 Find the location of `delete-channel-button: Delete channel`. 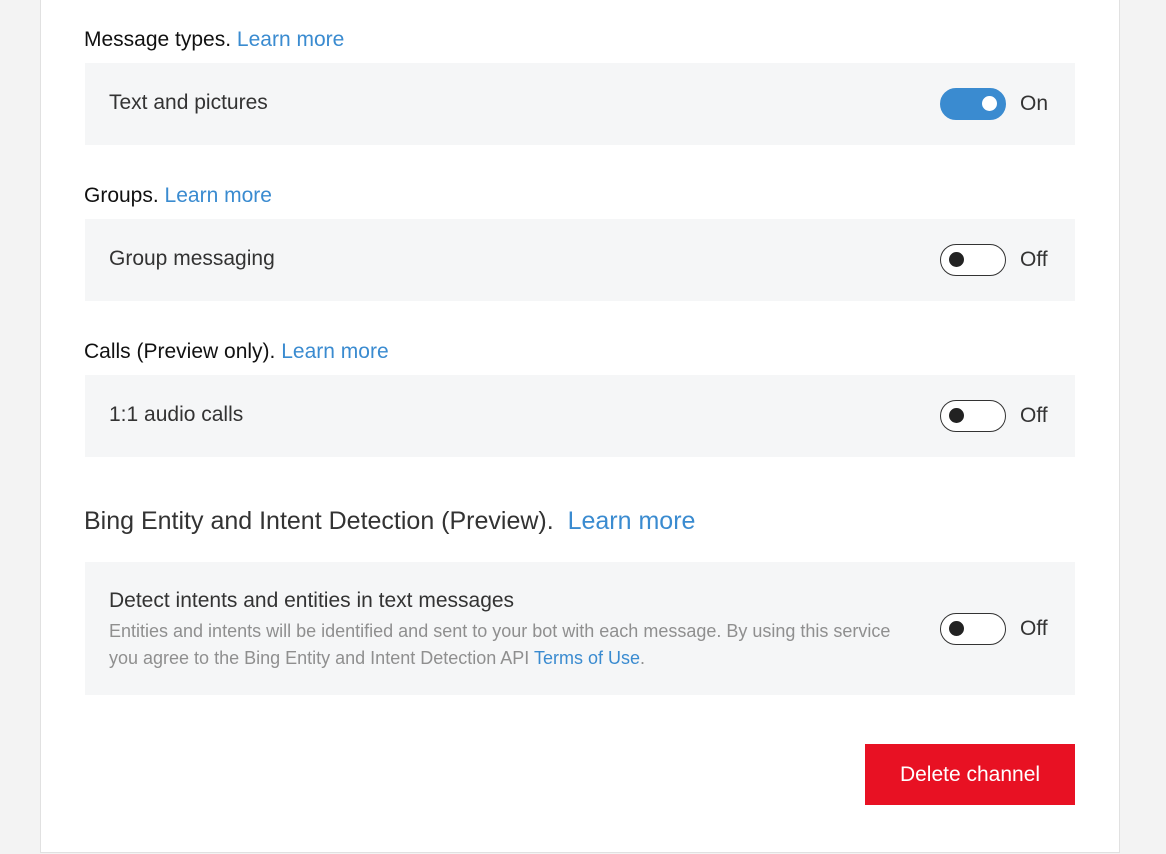

delete-channel-button: Delete channel is located at coordinates (970, 774).